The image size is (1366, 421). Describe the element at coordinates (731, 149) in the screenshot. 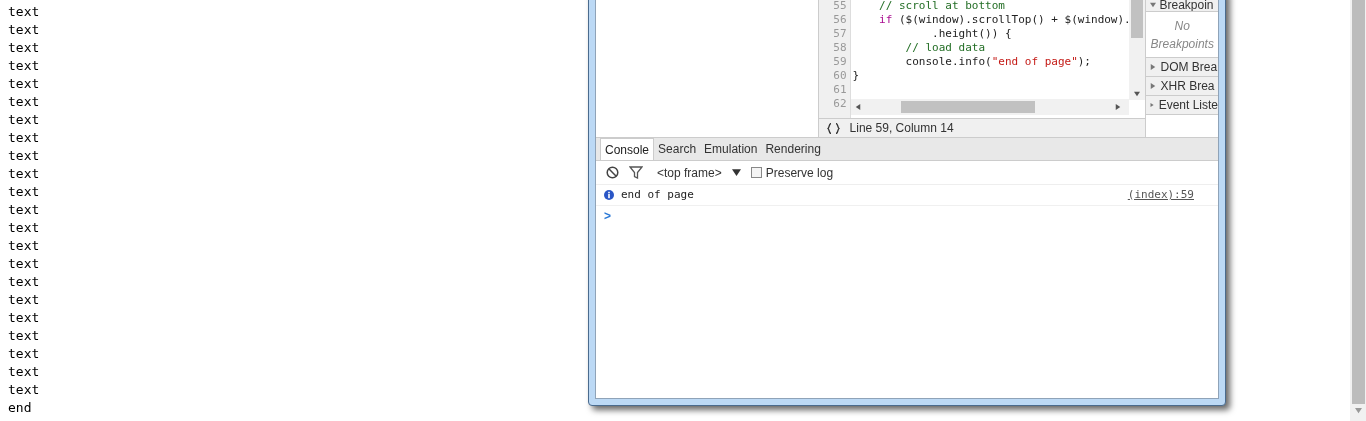

I see `drawer-tab: Emulation` at that location.